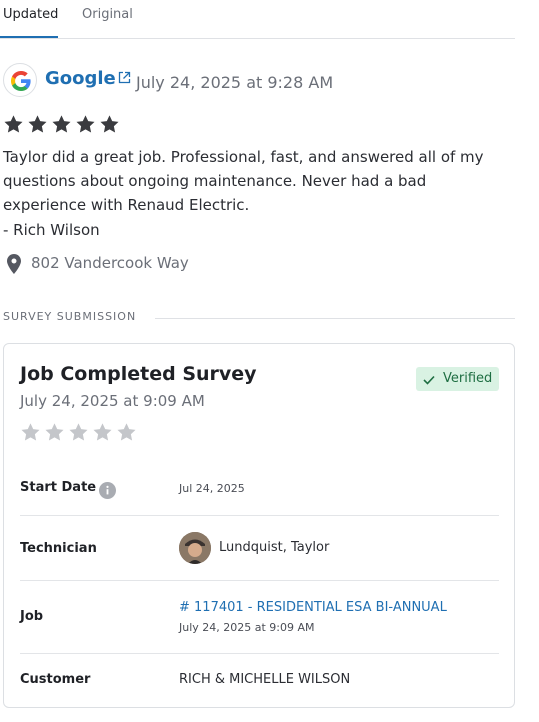 The image size is (539, 722). What do you see at coordinates (32, 616) in the screenshot?
I see `job-label: Job` at bounding box center [32, 616].